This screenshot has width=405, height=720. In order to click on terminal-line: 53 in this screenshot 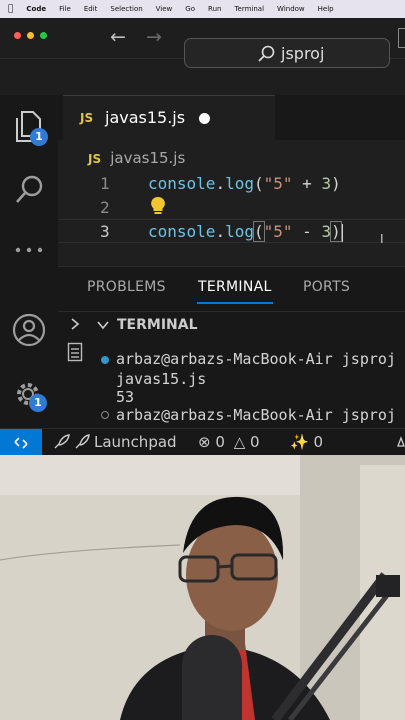, I will do `click(125, 397)`.